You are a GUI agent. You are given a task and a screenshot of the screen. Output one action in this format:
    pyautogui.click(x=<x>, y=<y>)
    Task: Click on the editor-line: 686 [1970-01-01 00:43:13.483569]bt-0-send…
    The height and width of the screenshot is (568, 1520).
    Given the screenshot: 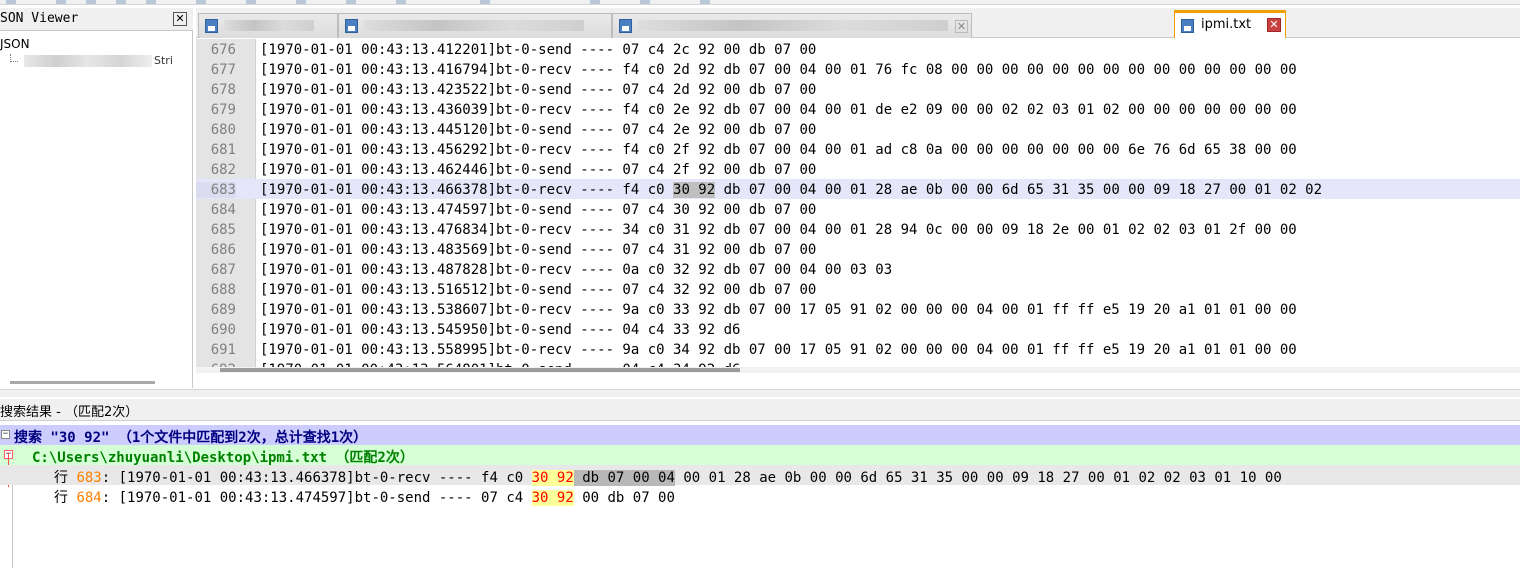 What is the action you would take?
    pyautogui.click(x=858, y=249)
    